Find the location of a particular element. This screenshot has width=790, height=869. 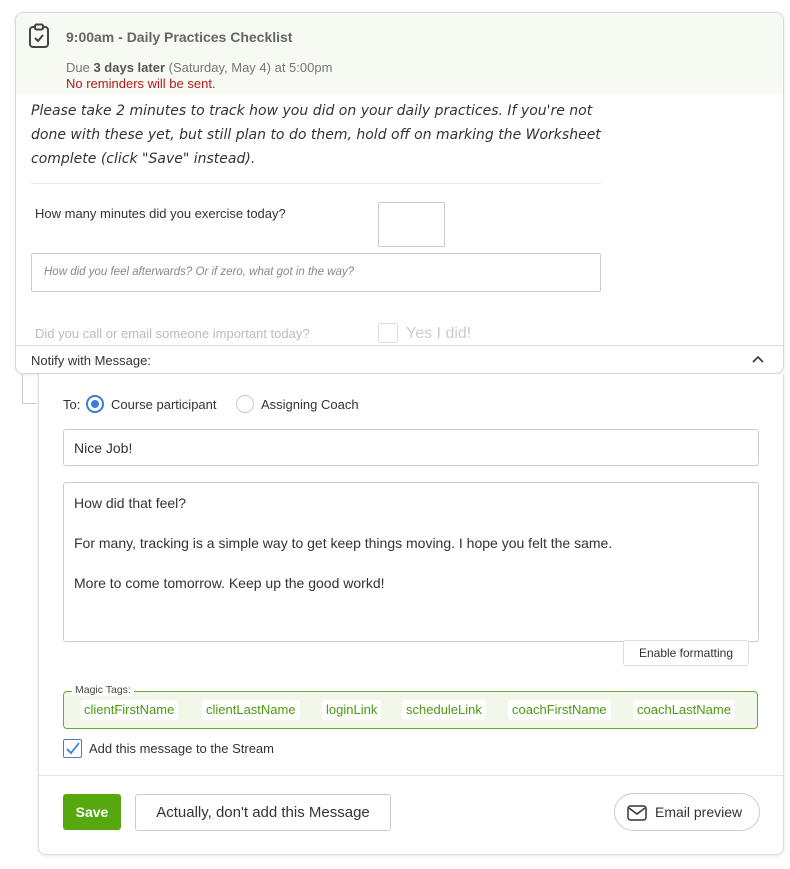

magic-tag: coachFirstName is located at coordinates (559, 710).